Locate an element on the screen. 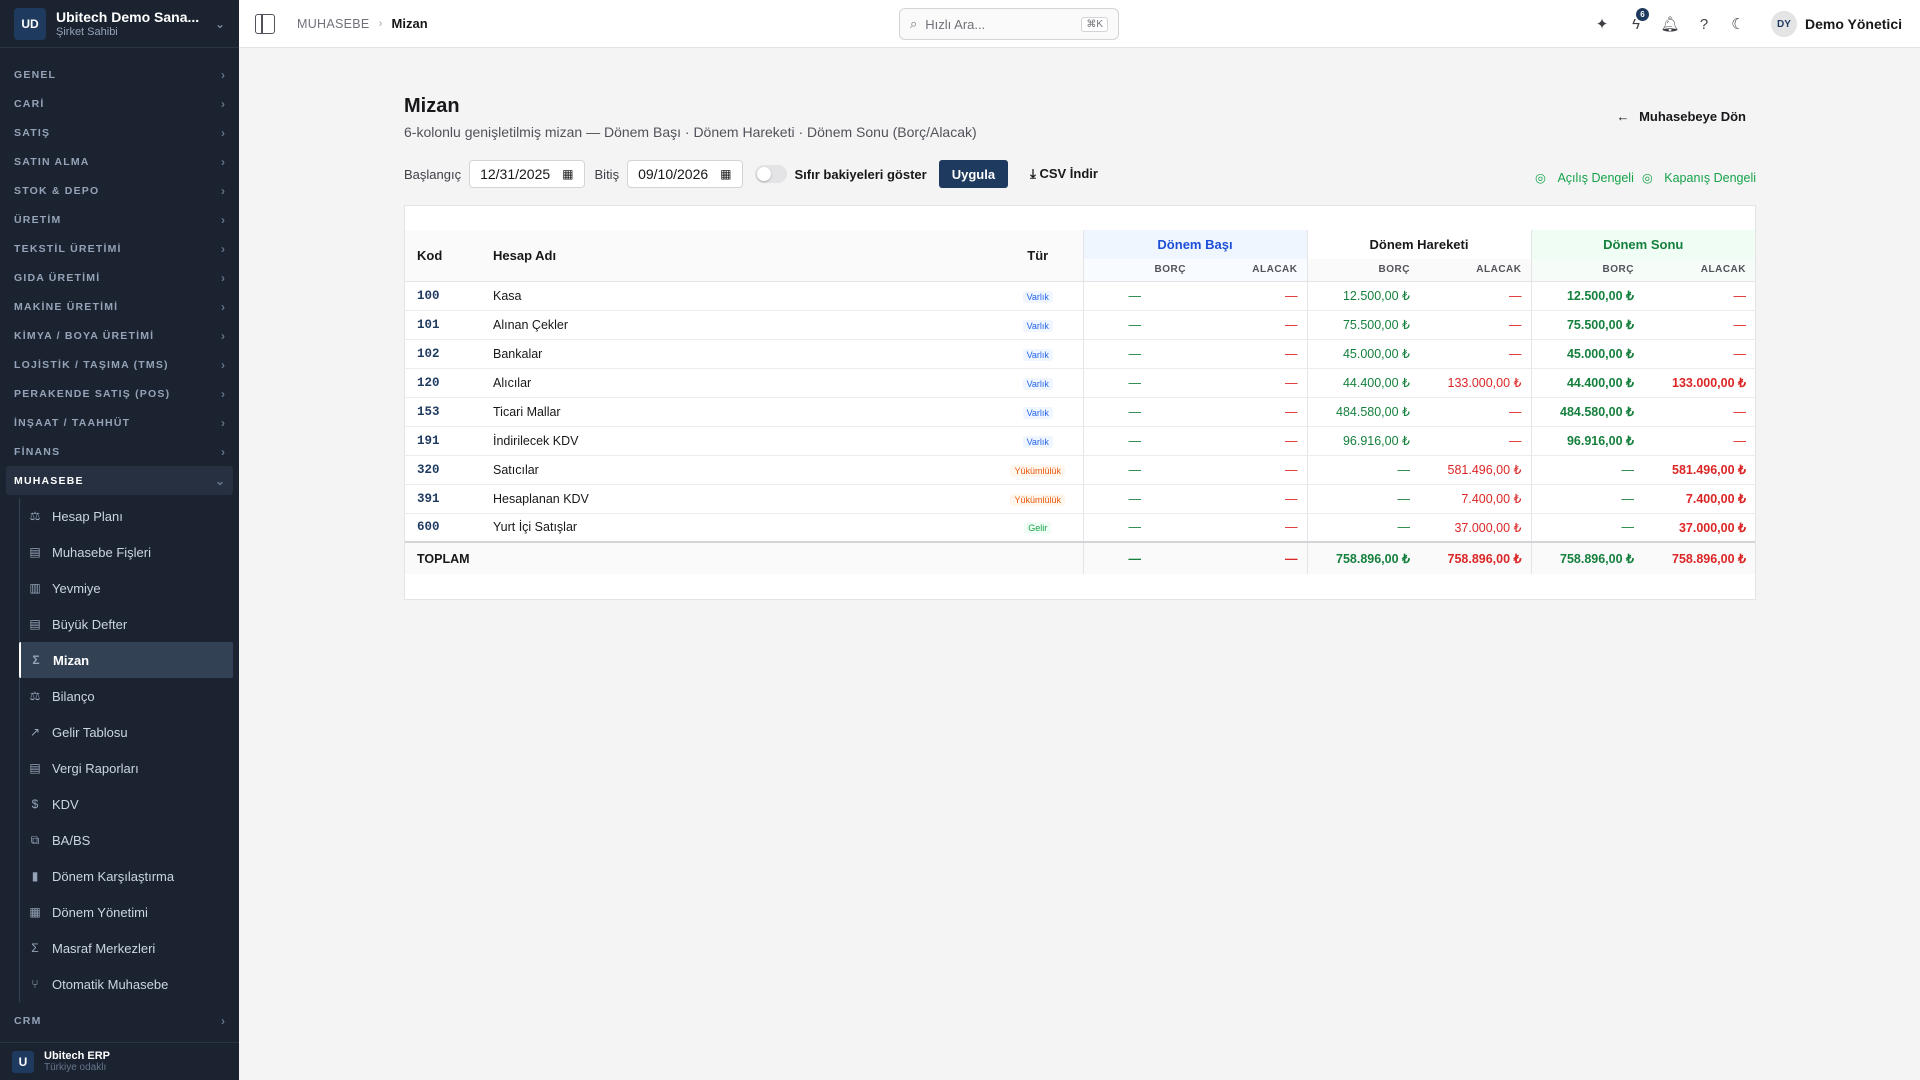 This screenshot has height=1080, width=1920. nav-group-label: TEKSTİL ÜRETİMİ is located at coordinates (68, 248).